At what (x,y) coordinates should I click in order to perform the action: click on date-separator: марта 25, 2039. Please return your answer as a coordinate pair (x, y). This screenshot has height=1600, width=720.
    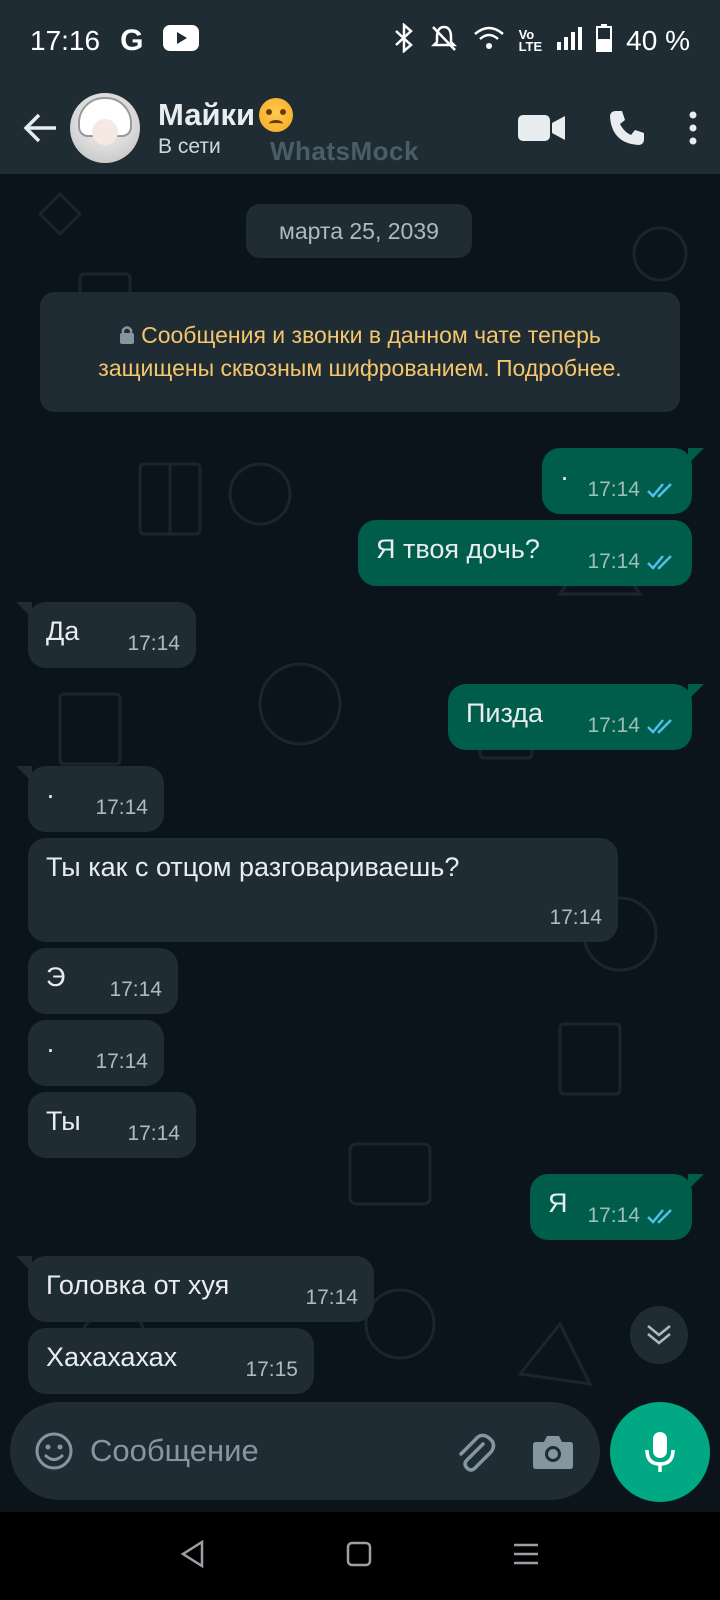
    Looking at the image, I should click on (359, 231).